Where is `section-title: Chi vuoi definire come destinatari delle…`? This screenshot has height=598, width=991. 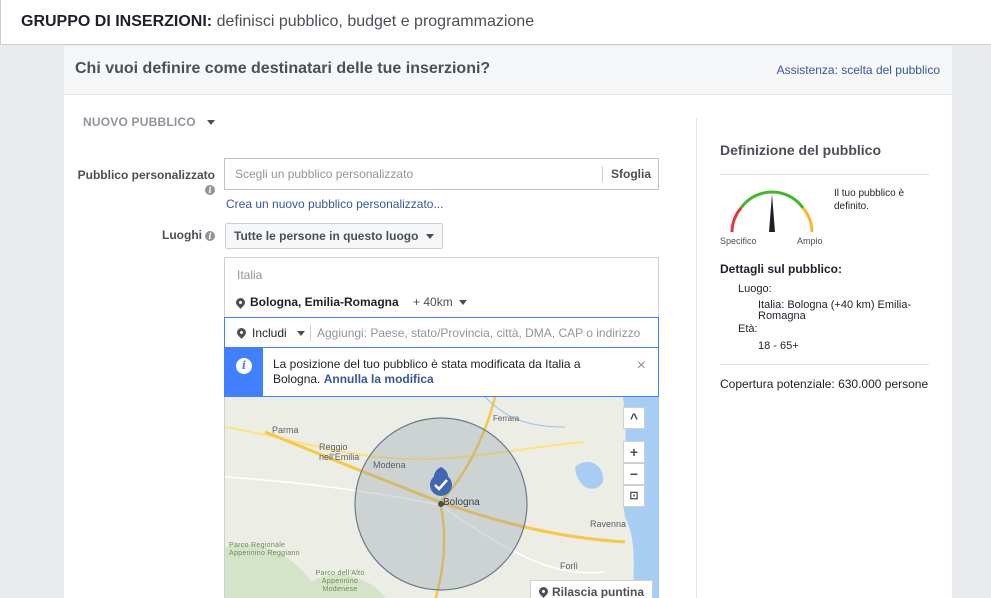 section-title: Chi vuoi definire come destinatari delle… is located at coordinates (283, 68).